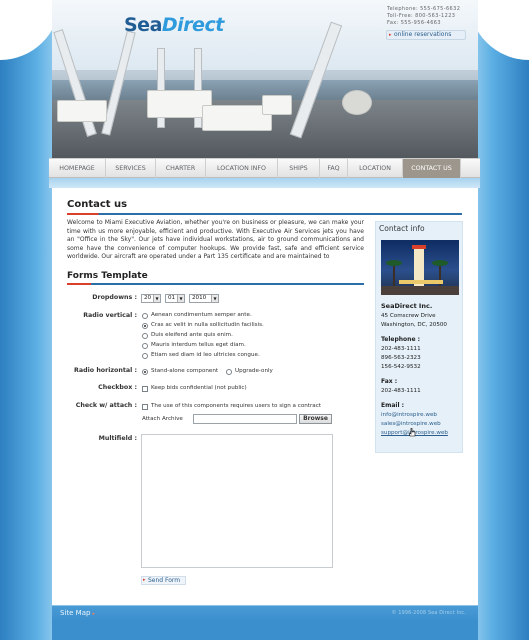 This screenshot has height=640, width=529. I want to click on contract-checkbox, so click(145, 407).